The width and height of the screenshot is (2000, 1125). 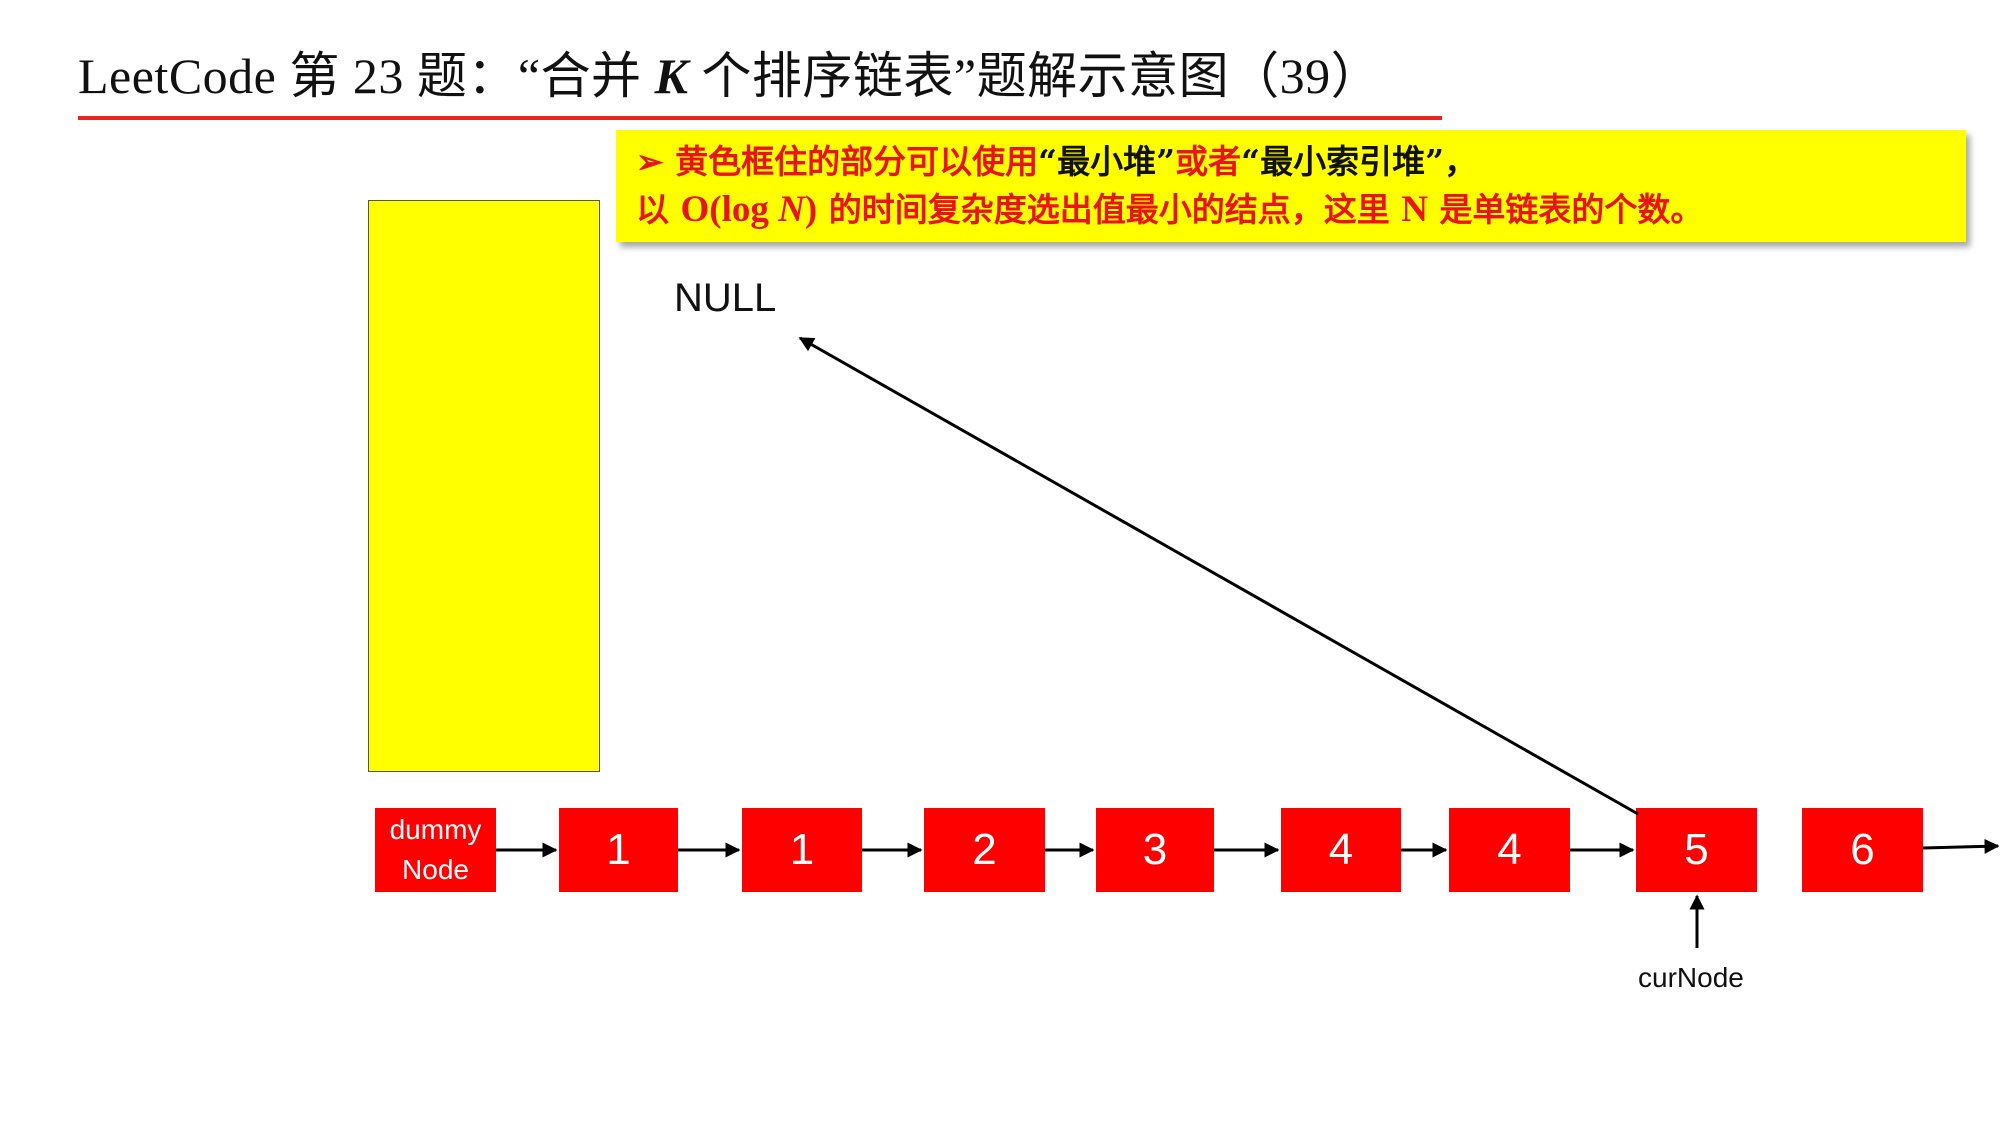 What do you see at coordinates (1691, 977) in the screenshot?
I see `cur-node-label: curNode` at bounding box center [1691, 977].